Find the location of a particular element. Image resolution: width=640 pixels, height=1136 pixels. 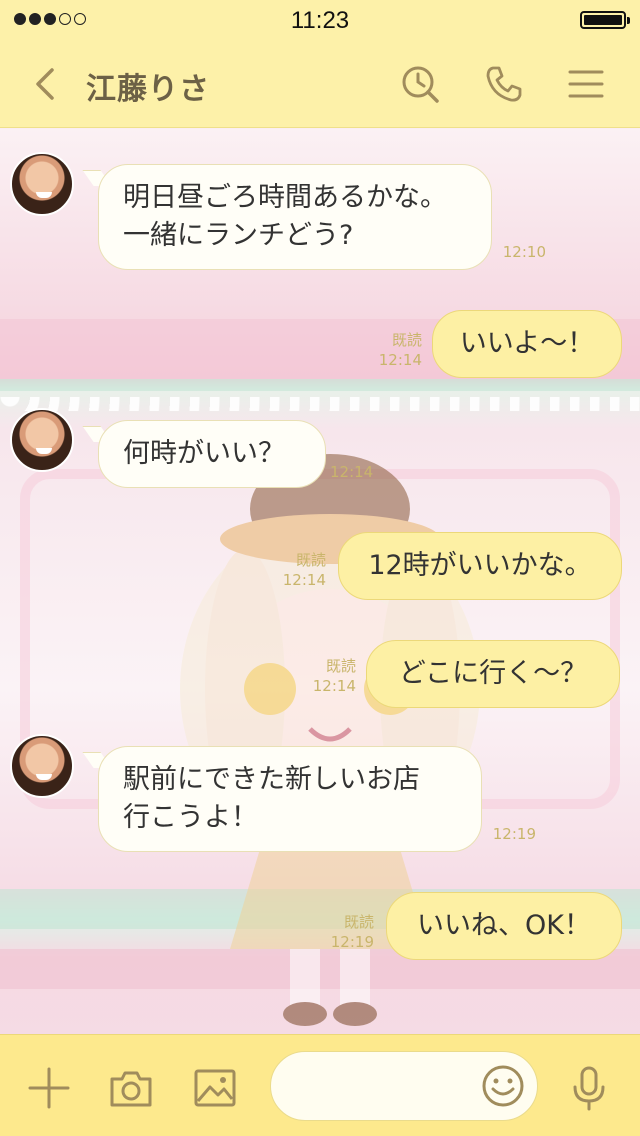

chat-title: 江藤りさ is located at coordinates (148, 89).